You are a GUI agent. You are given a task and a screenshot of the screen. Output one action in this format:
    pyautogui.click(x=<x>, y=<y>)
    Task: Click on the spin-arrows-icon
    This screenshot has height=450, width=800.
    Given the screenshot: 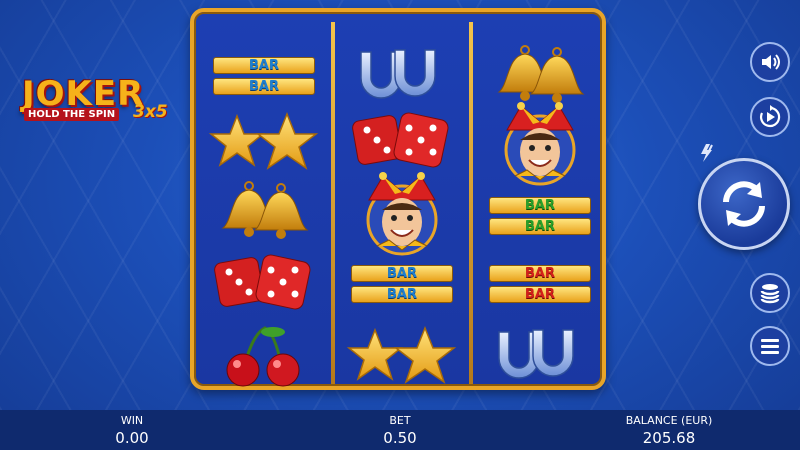 What is the action you would take?
    pyautogui.click(x=744, y=204)
    